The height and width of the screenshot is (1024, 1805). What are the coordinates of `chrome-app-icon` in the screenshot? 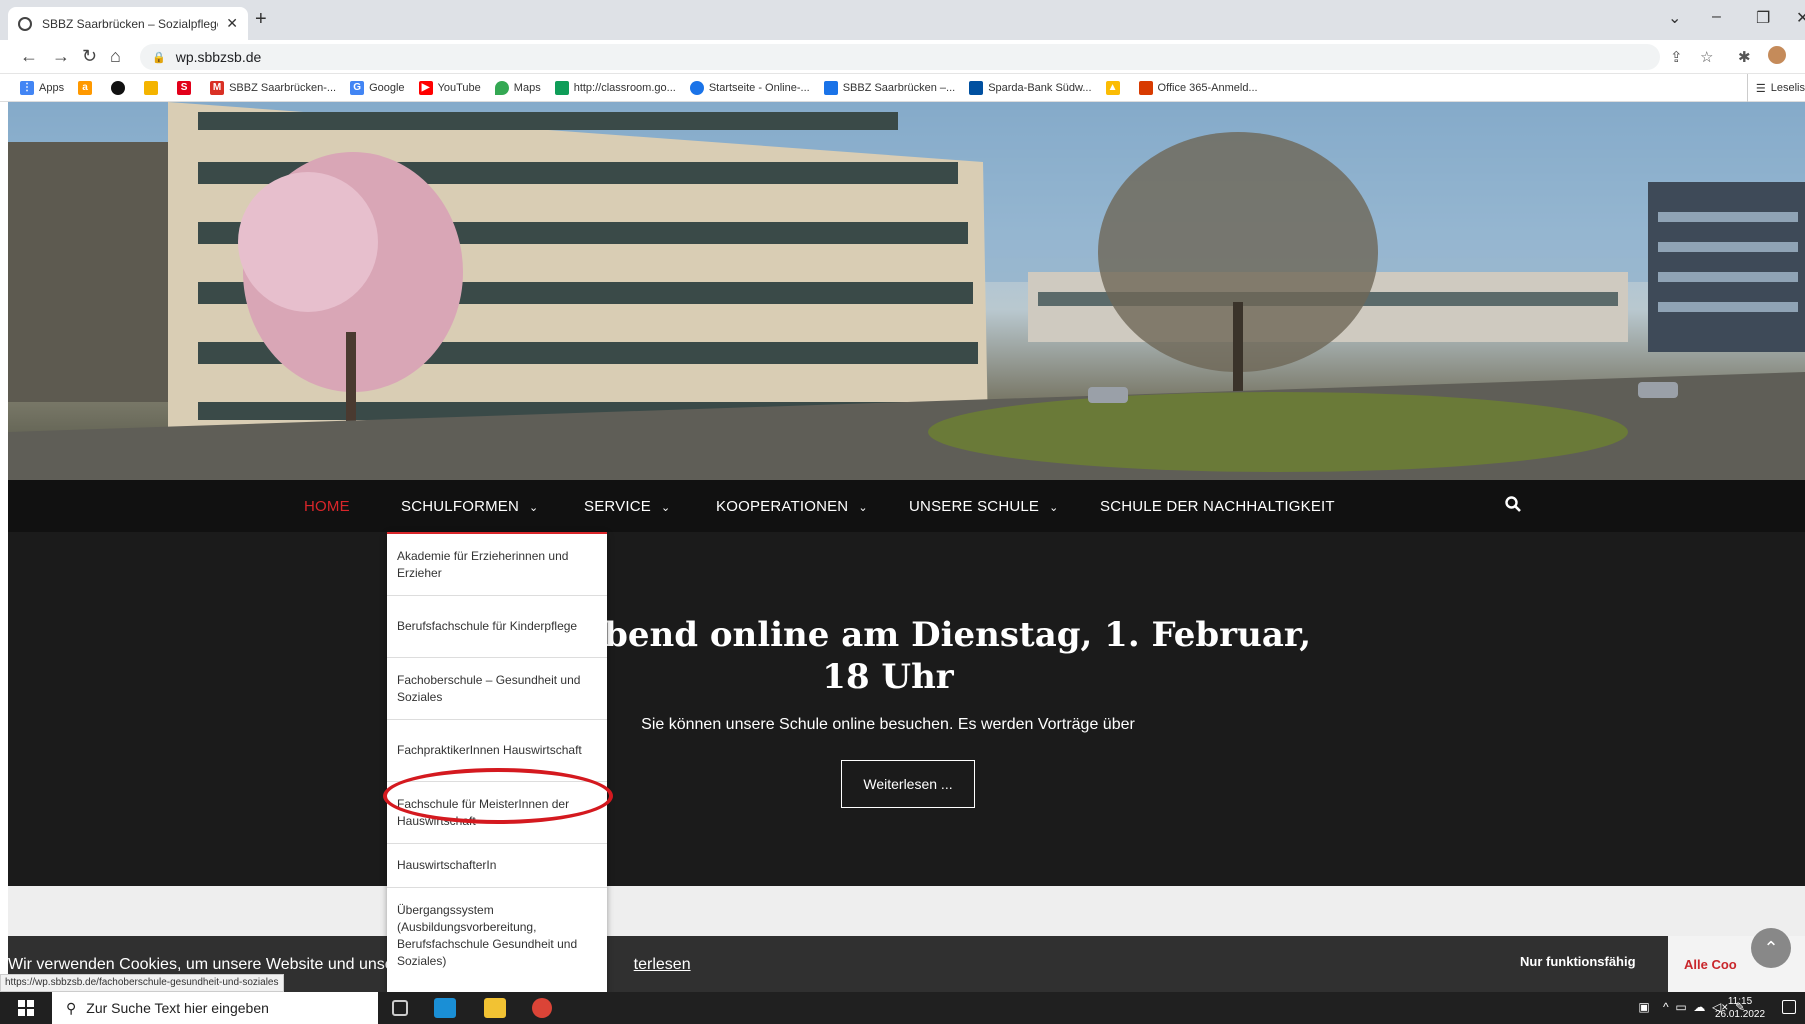 It's located at (542, 1008).